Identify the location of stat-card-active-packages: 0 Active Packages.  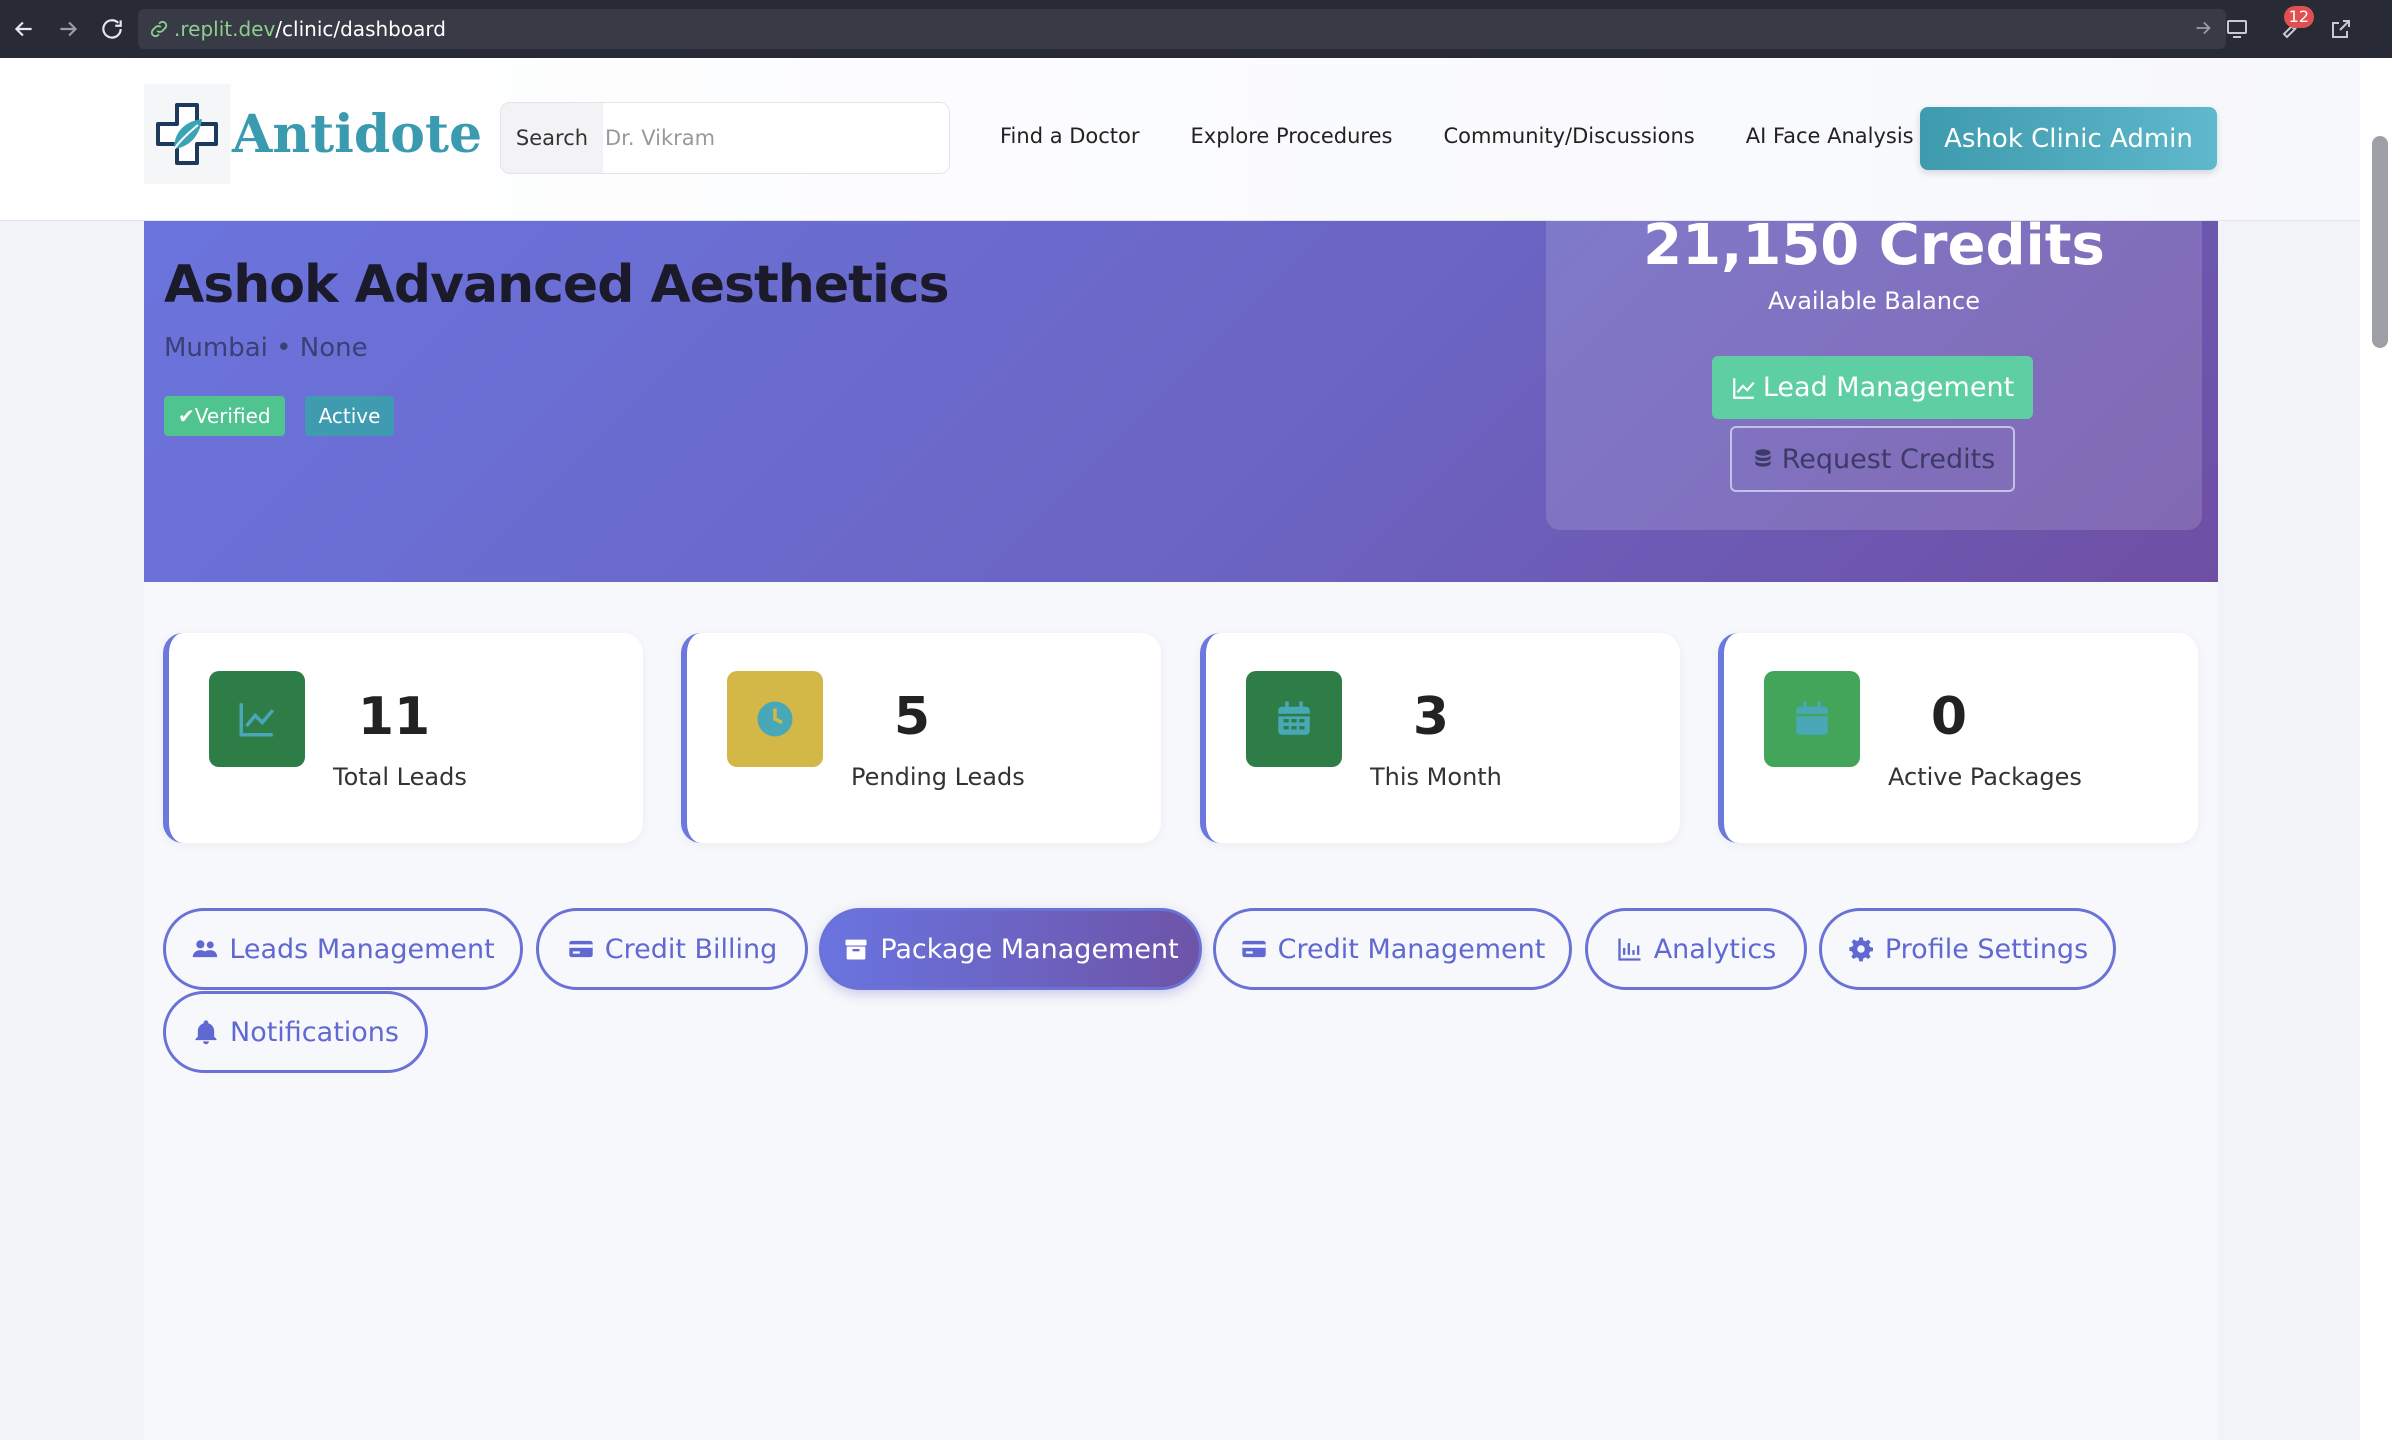
(1958, 738).